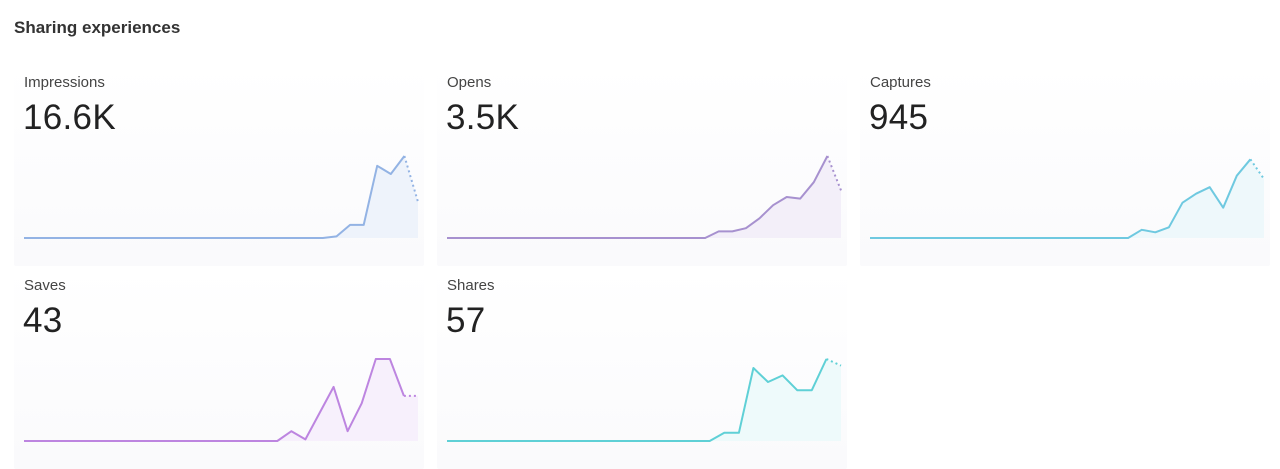 The width and height of the screenshot is (1280, 469). Describe the element at coordinates (45, 285) in the screenshot. I see `metric-label: Saves` at that location.